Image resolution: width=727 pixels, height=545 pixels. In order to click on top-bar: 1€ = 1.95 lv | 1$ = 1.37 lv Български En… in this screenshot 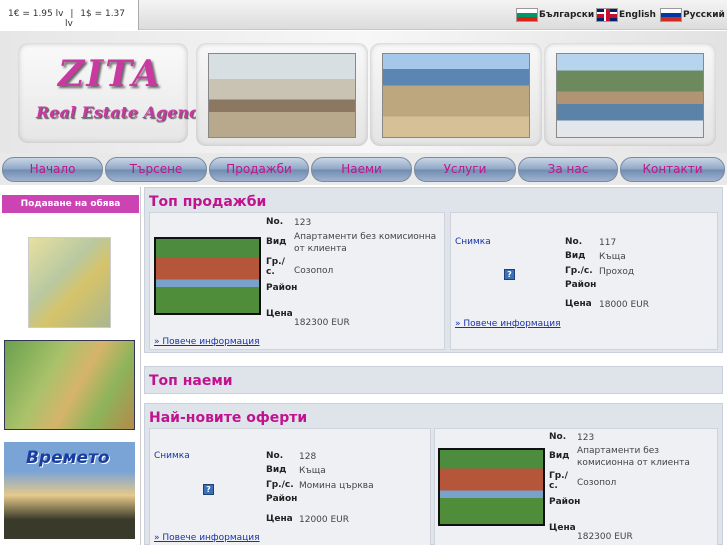, I will do `click(363, 15)`.